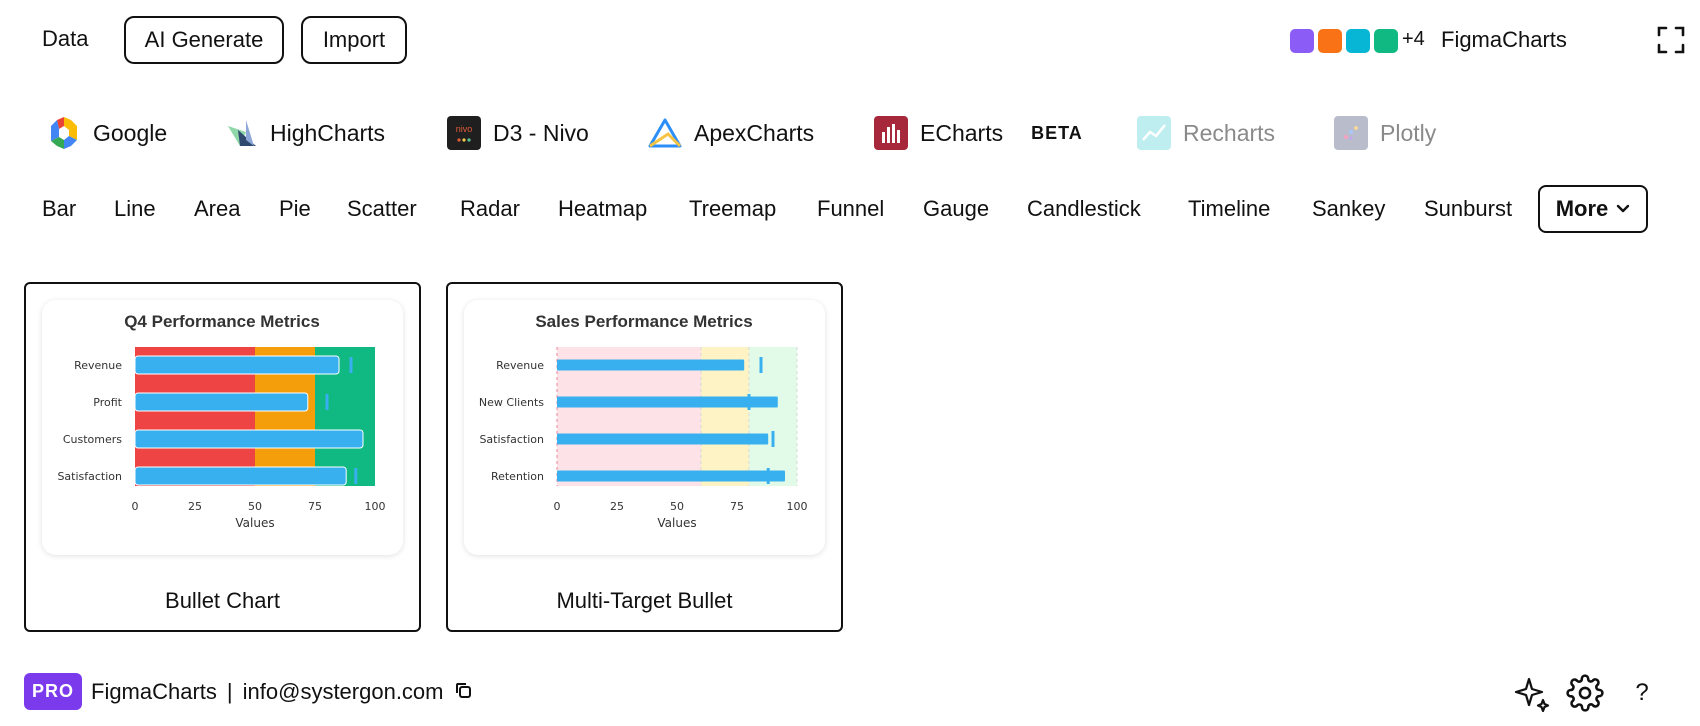 The height and width of the screenshot is (726, 1700). What do you see at coordinates (64, 133) in the screenshot?
I see `google-logo-icon` at bounding box center [64, 133].